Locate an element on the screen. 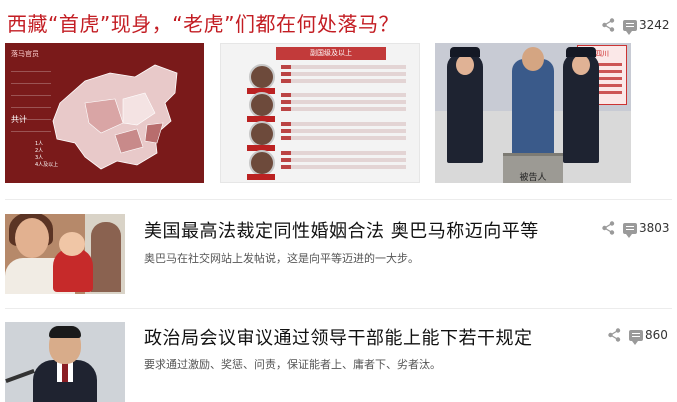  comment-link: 860 is located at coordinates (648, 336).